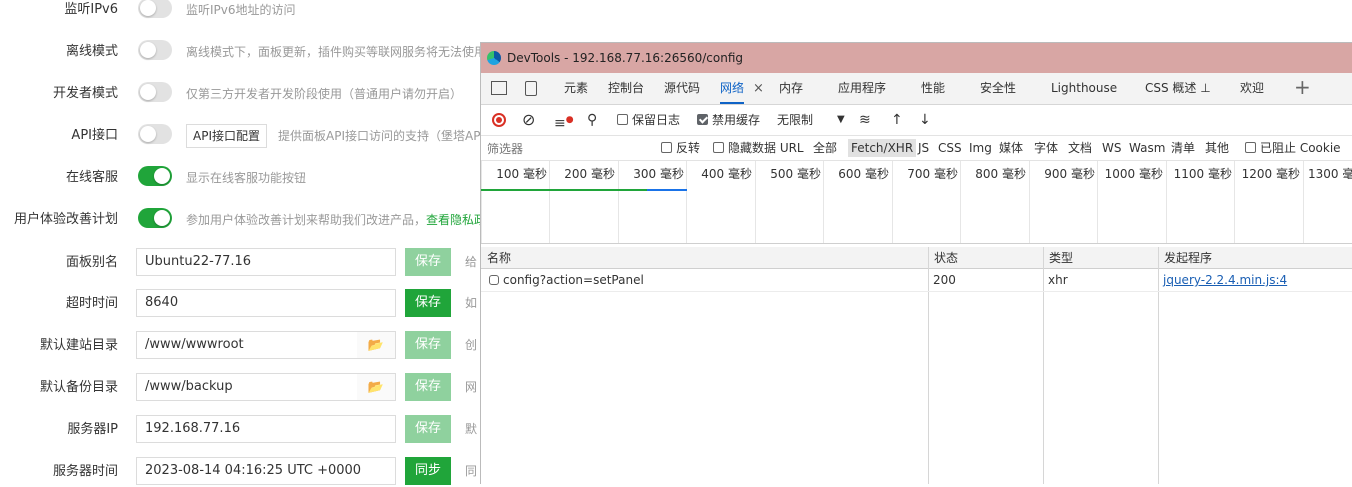 The image size is (1352, 487). I want to click on close-tab-icon: ×, so click(758, 88).